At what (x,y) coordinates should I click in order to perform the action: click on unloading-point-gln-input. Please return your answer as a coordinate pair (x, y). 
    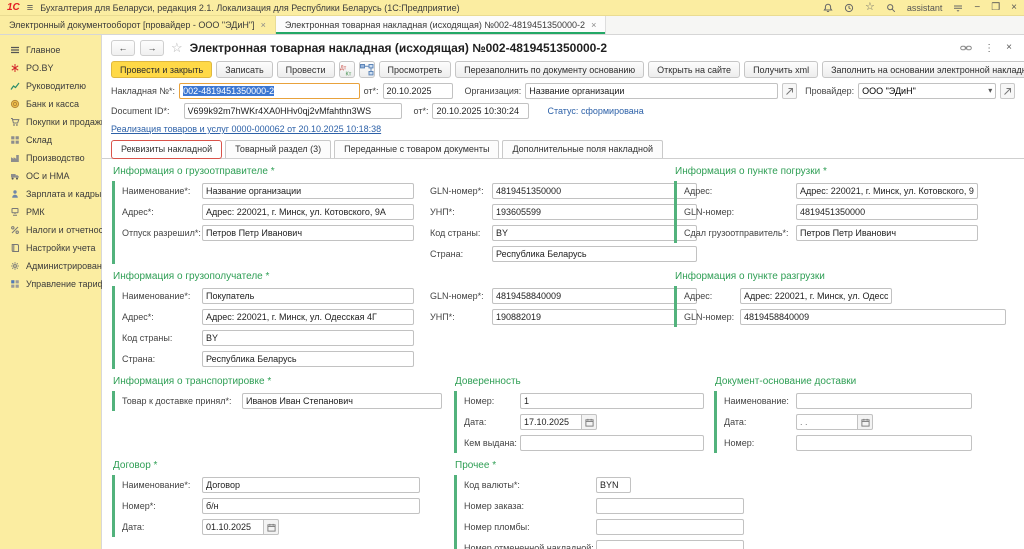
    Looking at the image, I should click on (873, 317).